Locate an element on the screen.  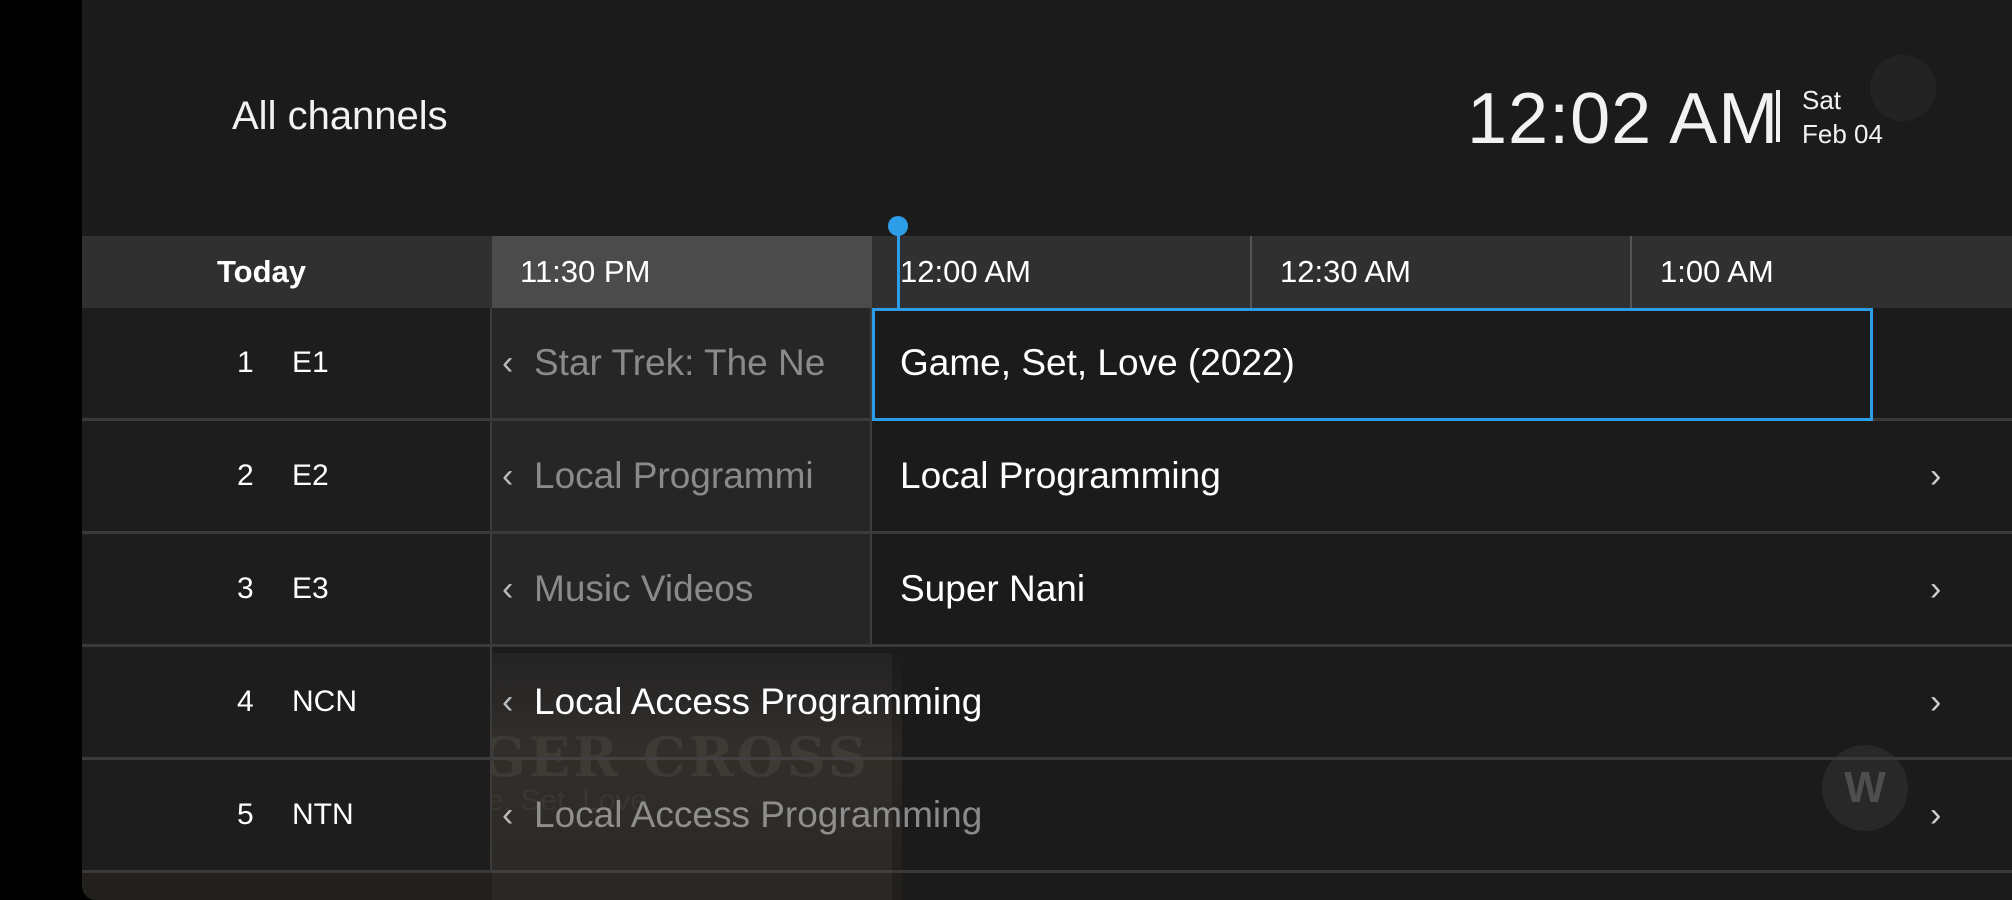
time-slot-4: 1:00 AM is located at coordinates (1717, 271).